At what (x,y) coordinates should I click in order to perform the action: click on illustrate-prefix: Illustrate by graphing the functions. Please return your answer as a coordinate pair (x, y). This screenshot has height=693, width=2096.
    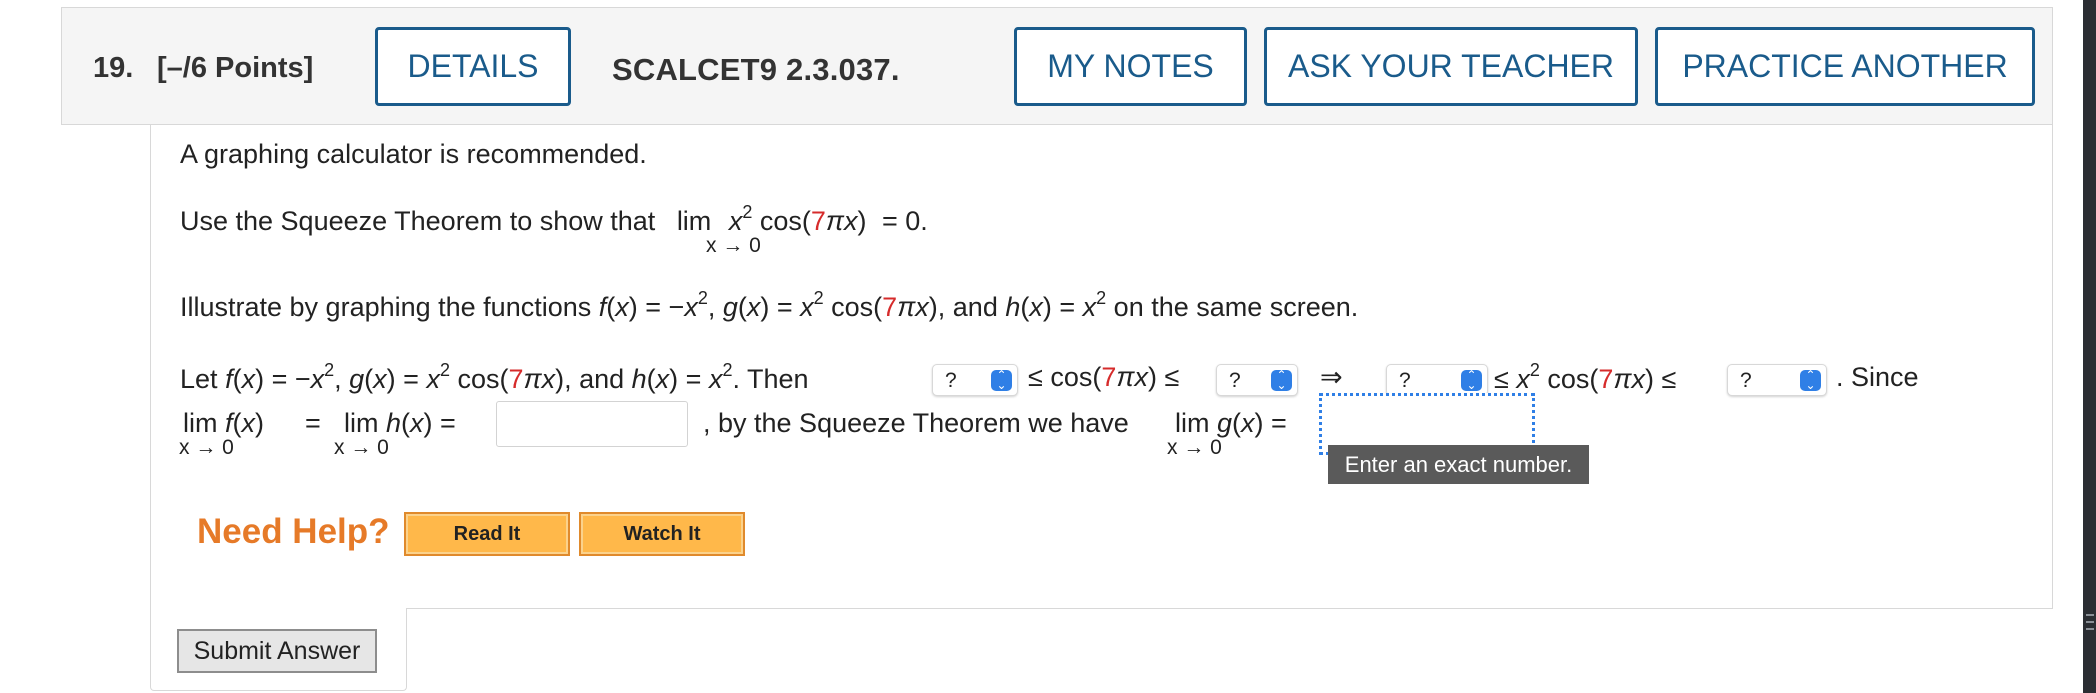
    Looking at the image, I should click on (386, 307).